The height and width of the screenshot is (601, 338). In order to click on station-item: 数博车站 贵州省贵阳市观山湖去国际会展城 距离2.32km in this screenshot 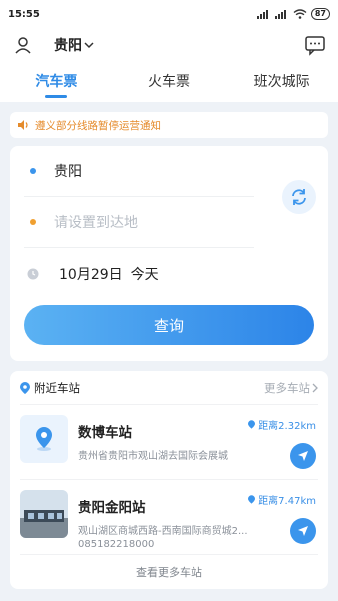, I will do `click(169, 442)`.